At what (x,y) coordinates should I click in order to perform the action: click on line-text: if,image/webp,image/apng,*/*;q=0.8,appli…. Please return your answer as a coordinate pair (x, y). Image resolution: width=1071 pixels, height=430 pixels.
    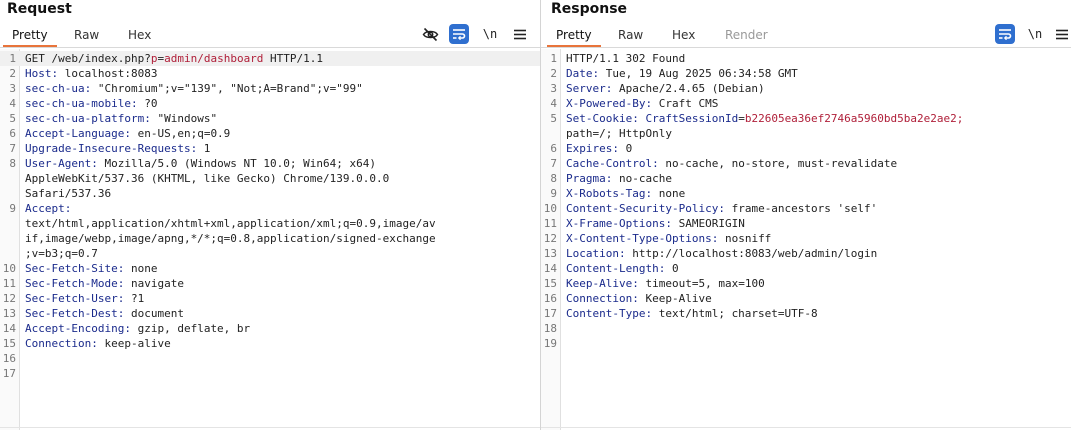
    Looking at the image, I should click on (230, 238).